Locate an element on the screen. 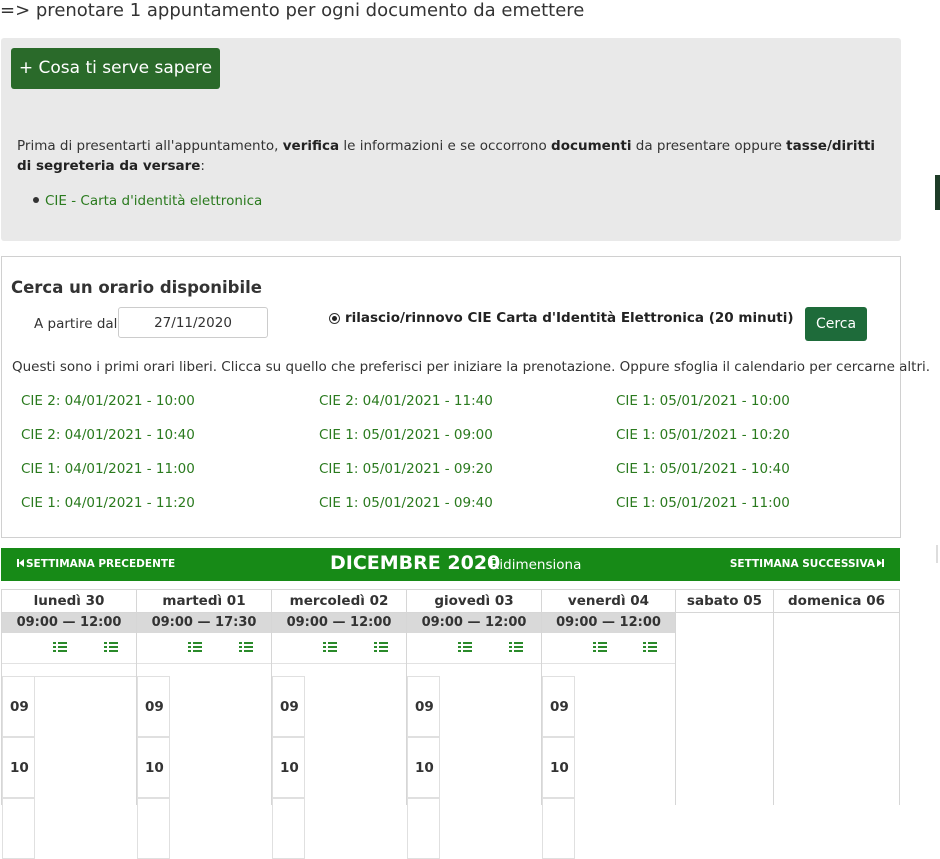 The image size is (940, 859). day-name: venerdì 04 is located at coordinates (608, 601).